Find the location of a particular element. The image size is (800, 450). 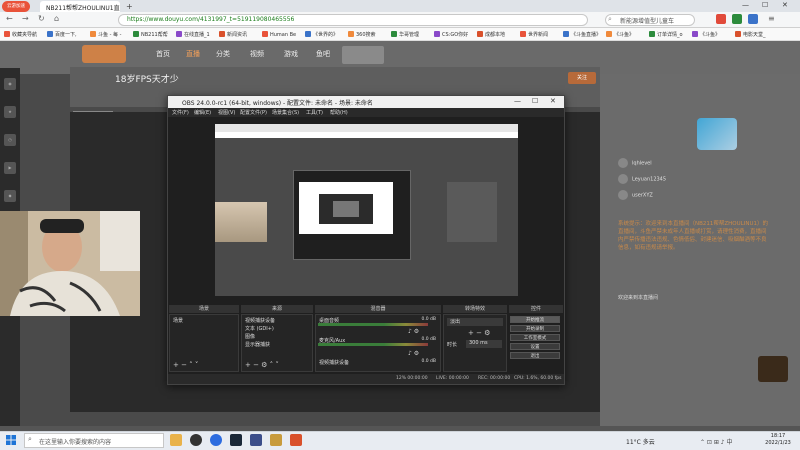

bookmark-item: 在线直播_1 is located at coordinates (193, 34).